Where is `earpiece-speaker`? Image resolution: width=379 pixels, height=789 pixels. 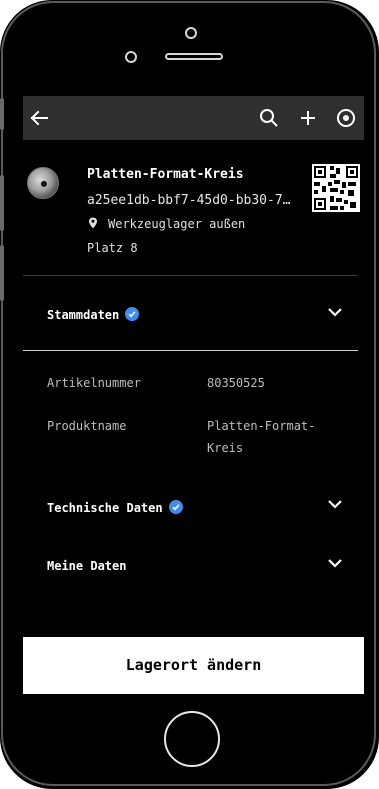 earpiece-speaker is located at coordinates (194, 56).